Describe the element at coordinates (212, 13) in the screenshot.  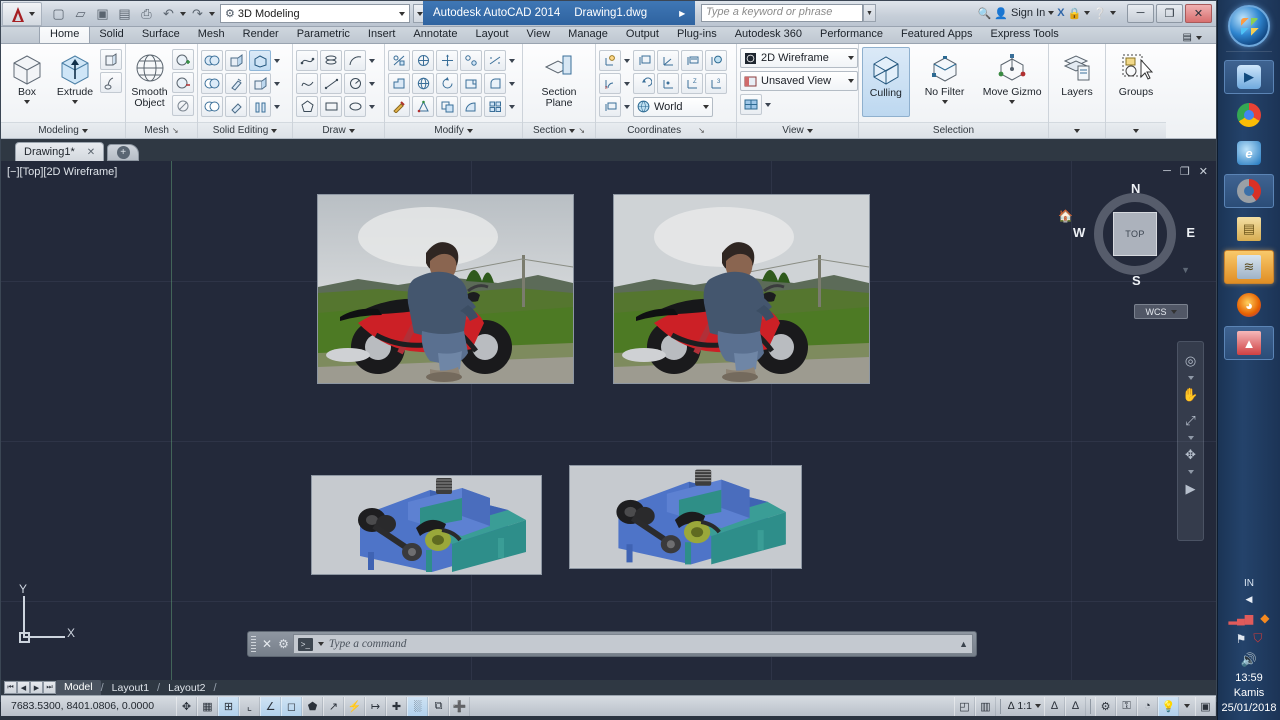
I see `redo-dropdown-icon` at that location.